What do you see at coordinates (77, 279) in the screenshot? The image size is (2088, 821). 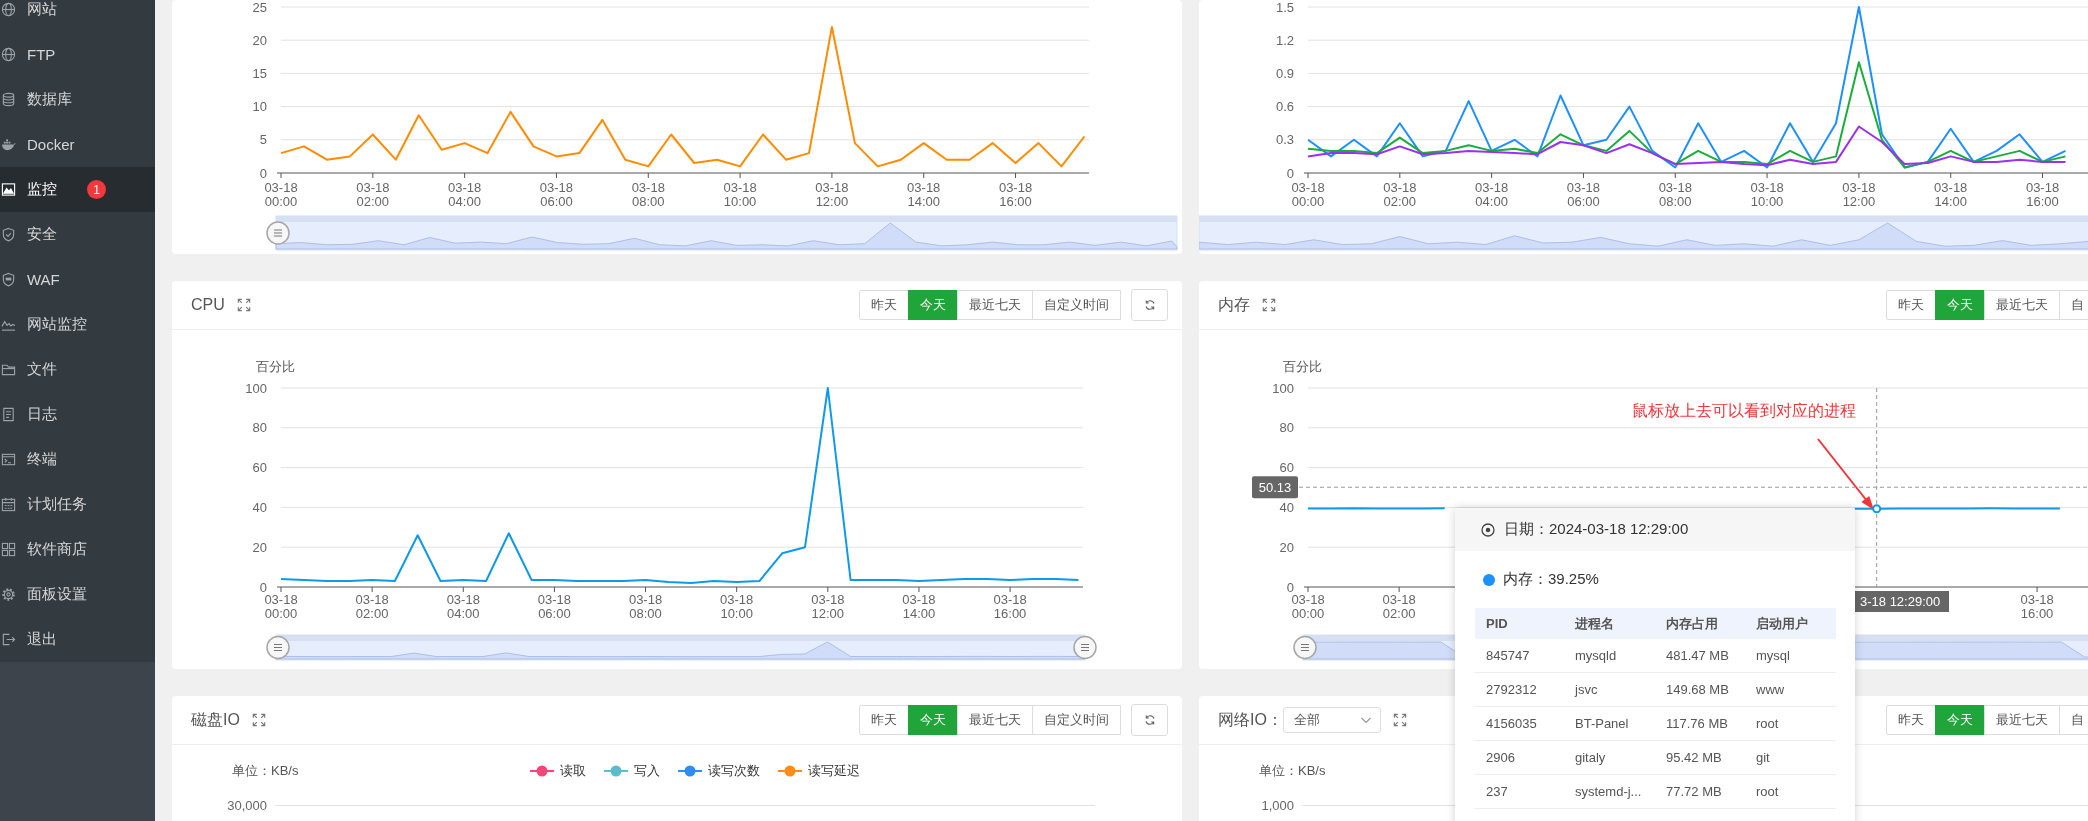 I see `sidebar-item: WAF` at bounding box center [77, 279].